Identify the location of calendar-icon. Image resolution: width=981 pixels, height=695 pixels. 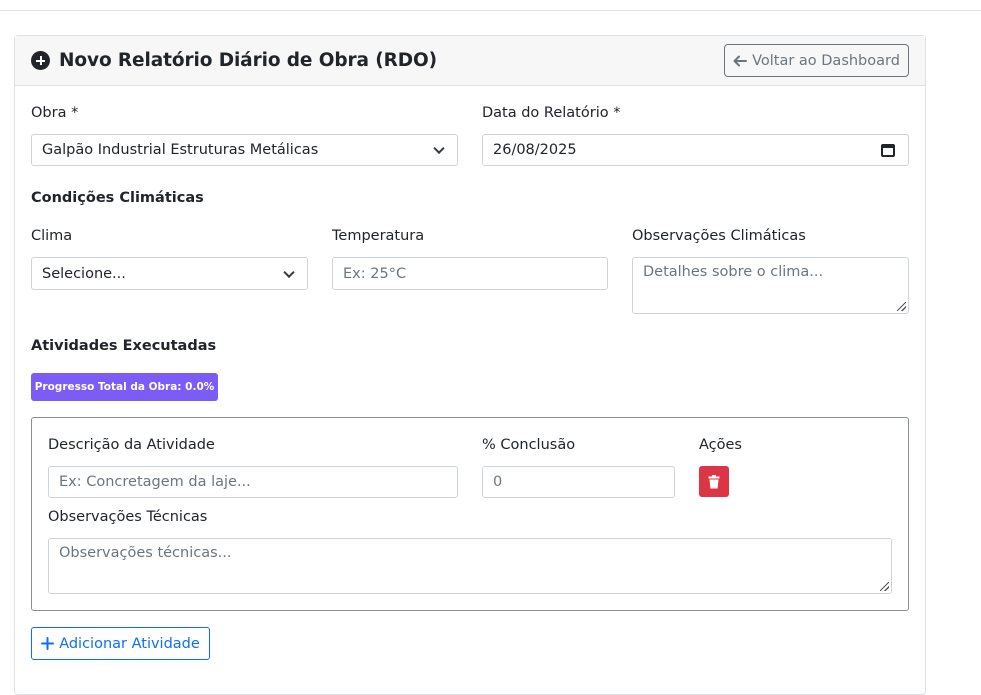
(888, 150).